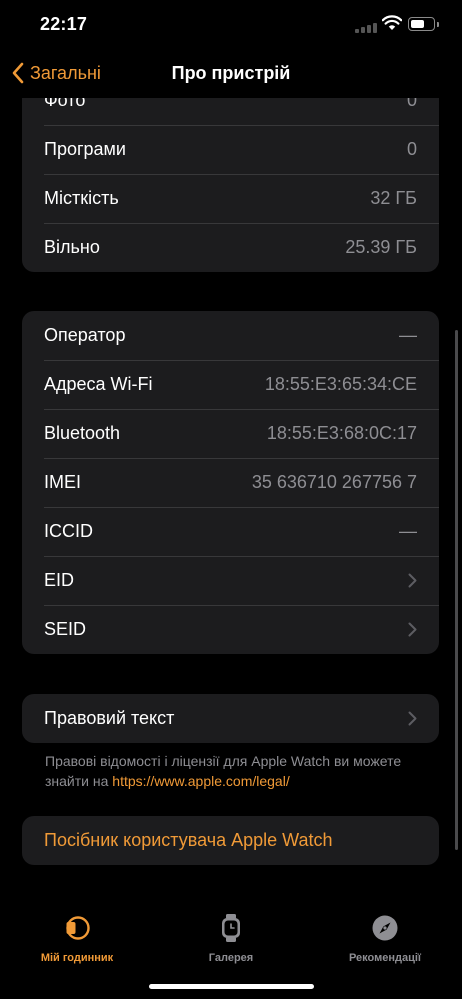  What do you see at coordinates (385, 958) in the screenshot?
I see `tab-label: Рекомендації` at bounding box center [385, 958].